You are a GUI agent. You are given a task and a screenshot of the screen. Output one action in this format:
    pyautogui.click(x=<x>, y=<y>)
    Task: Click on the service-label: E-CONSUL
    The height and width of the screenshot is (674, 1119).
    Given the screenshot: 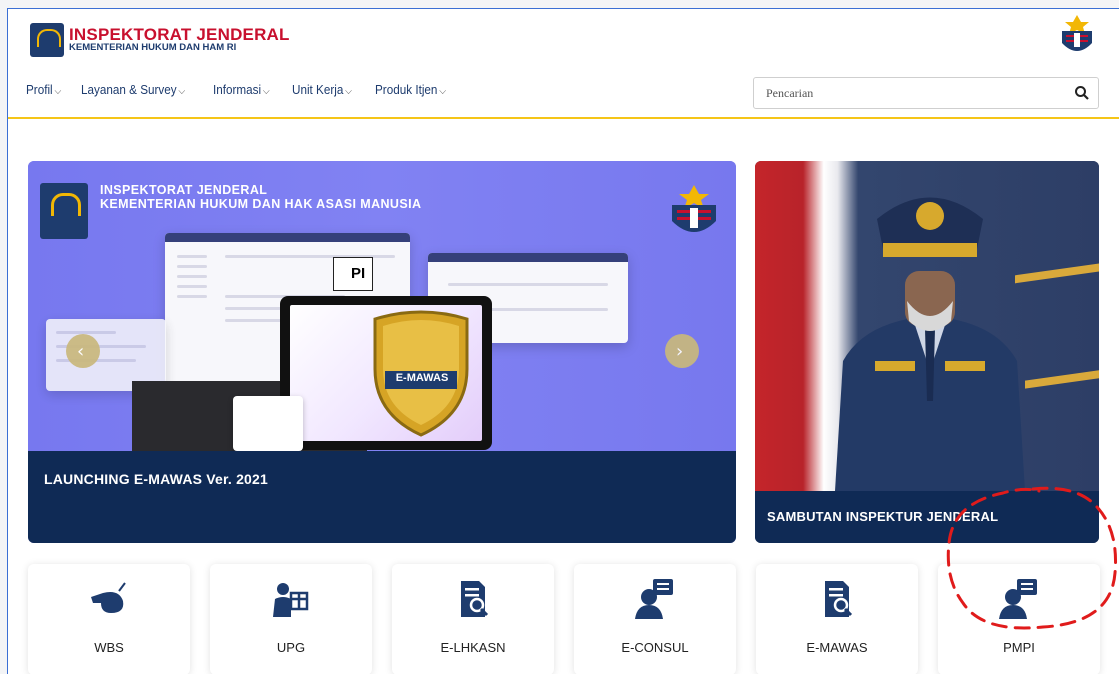 What is the action you would take?
    pyautogui.click(x=655, y=647)
    